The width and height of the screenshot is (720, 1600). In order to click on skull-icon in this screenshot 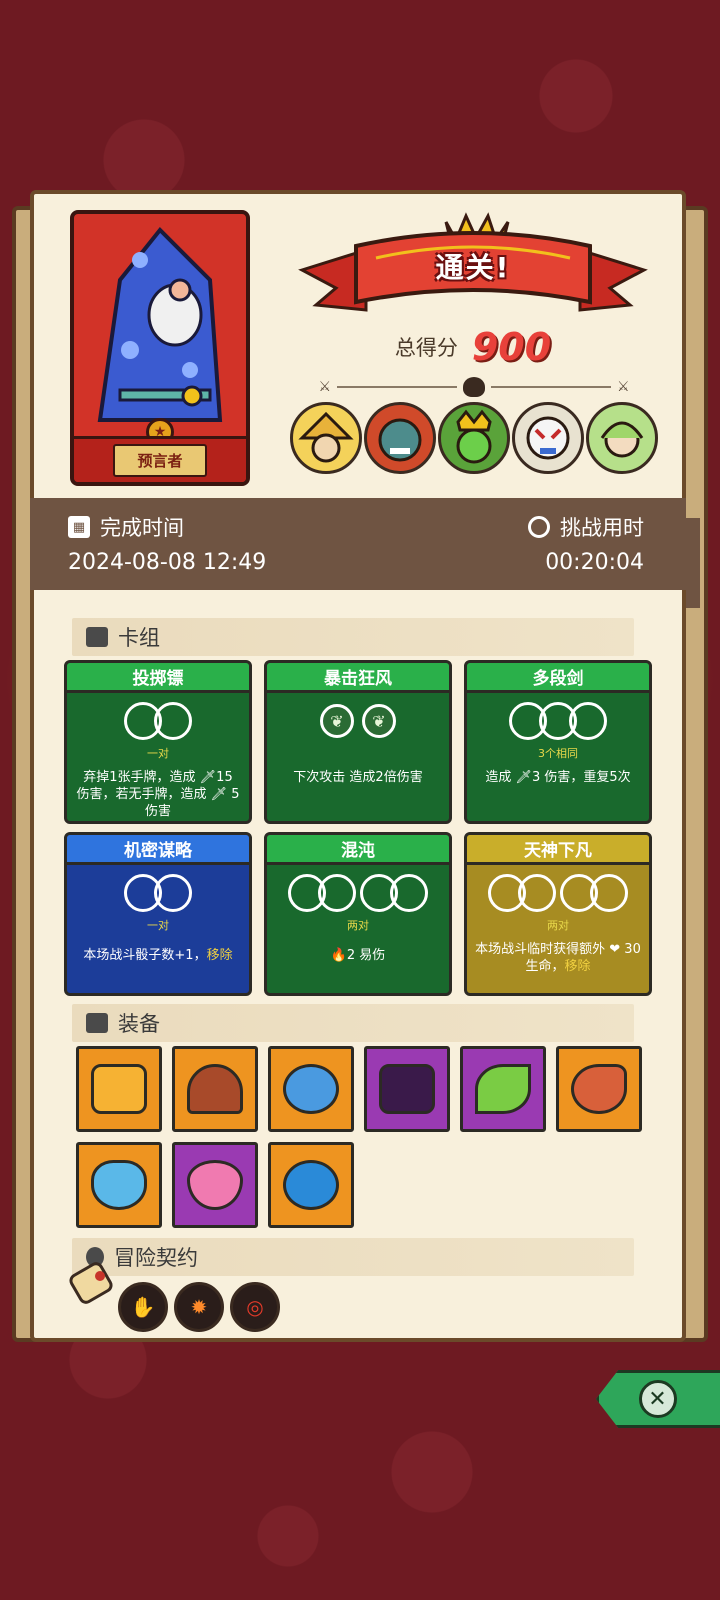, I will do `click(474, 387)`.